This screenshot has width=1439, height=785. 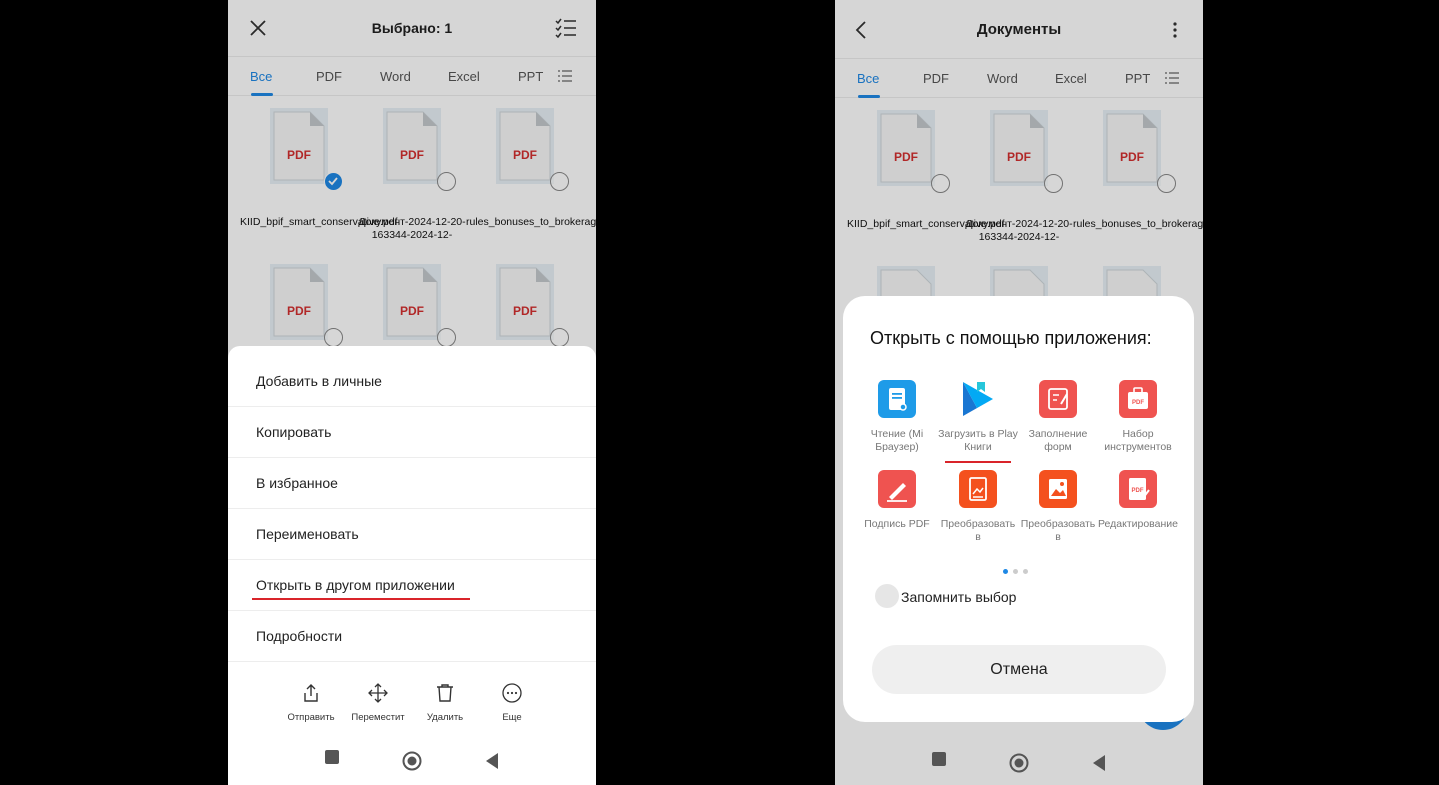 What do you see at coordinates (1058, 489) in the screenshot?
I see `convert-image-icon` at bounding box center [1058, 489].